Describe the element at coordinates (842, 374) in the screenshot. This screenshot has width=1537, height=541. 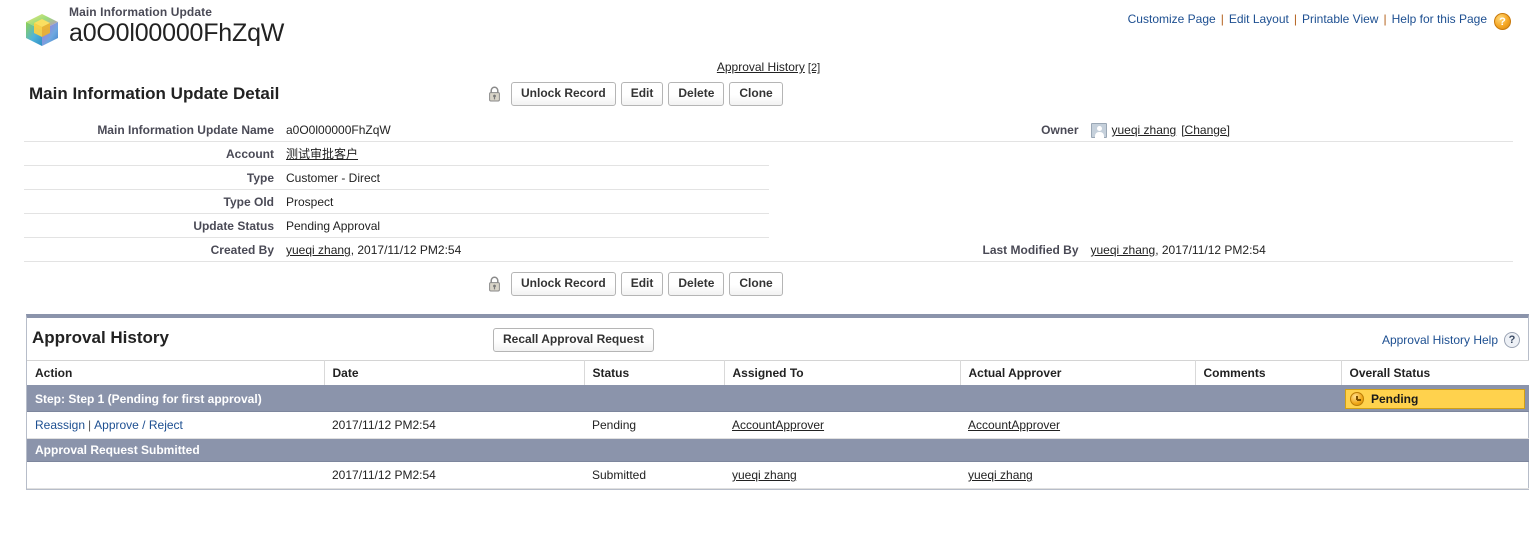
I see `column-header-assigned-to: Assigned To` at that location.